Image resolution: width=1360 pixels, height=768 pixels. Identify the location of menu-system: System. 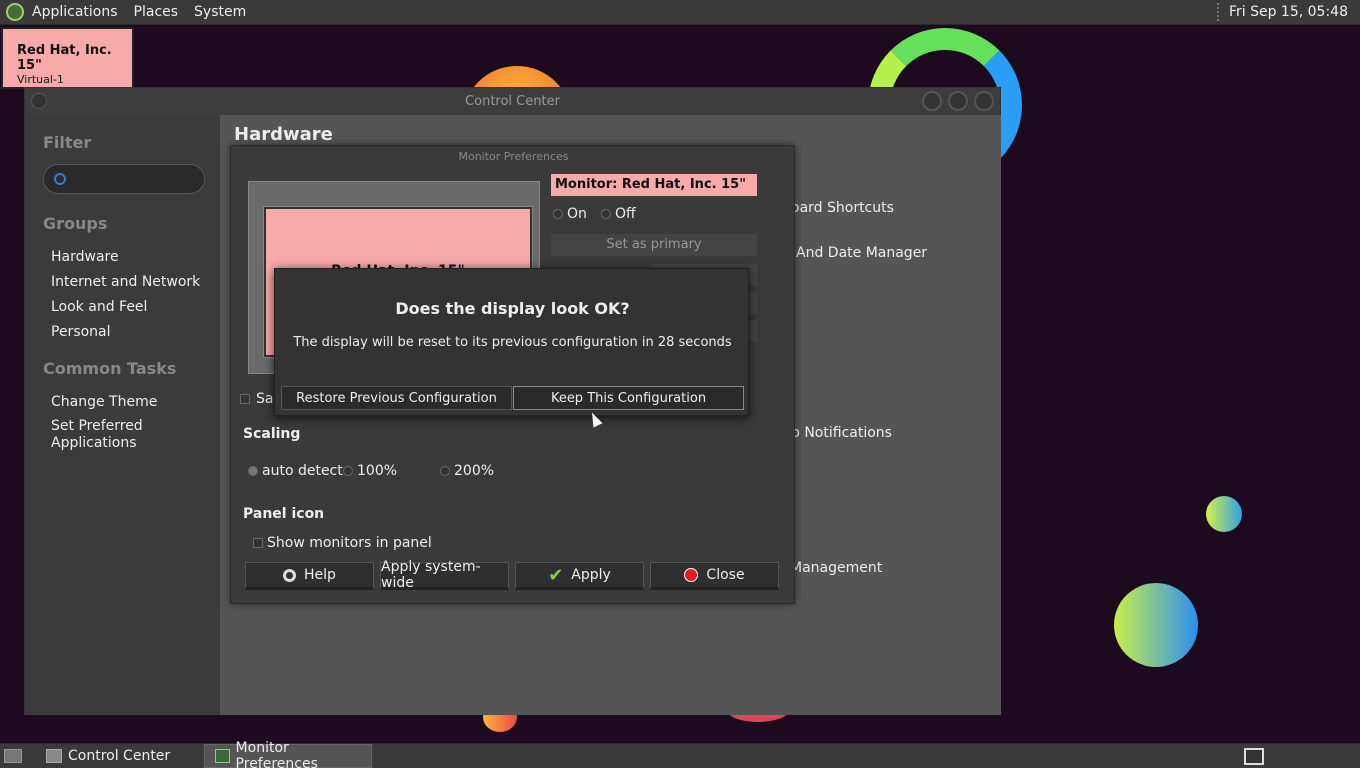
(220, 12).